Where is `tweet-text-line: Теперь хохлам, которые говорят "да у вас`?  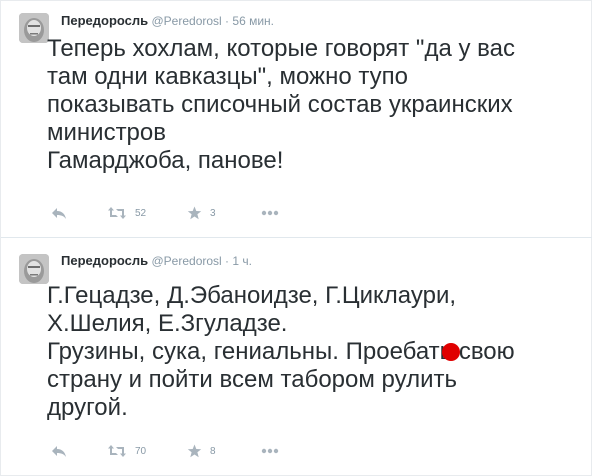
tweet-text-line: Теперь хохлам, которые говорят "да у вас is located at coordinates (281, 48).